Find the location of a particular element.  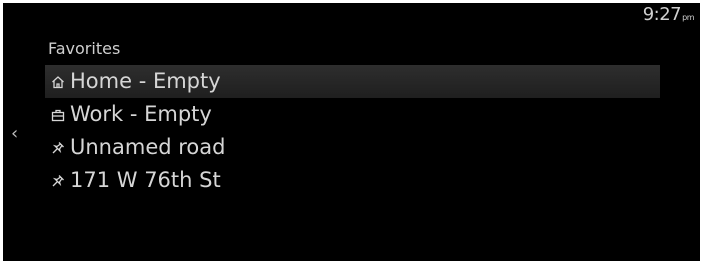

clock-ampm: pm is located at coordinates (688, 17).